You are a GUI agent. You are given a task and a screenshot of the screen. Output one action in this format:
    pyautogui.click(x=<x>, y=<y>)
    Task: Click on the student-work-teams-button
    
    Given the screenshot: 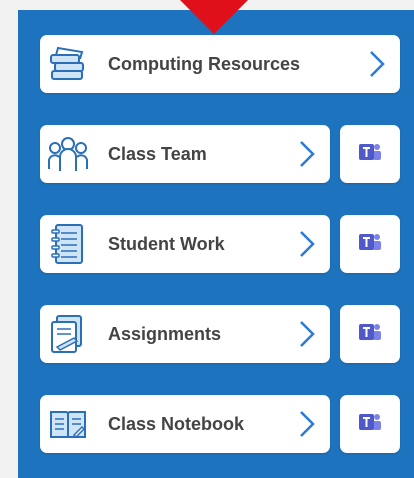 What is the action you would take?
    pyautogui.click(x=370, y=244)
    